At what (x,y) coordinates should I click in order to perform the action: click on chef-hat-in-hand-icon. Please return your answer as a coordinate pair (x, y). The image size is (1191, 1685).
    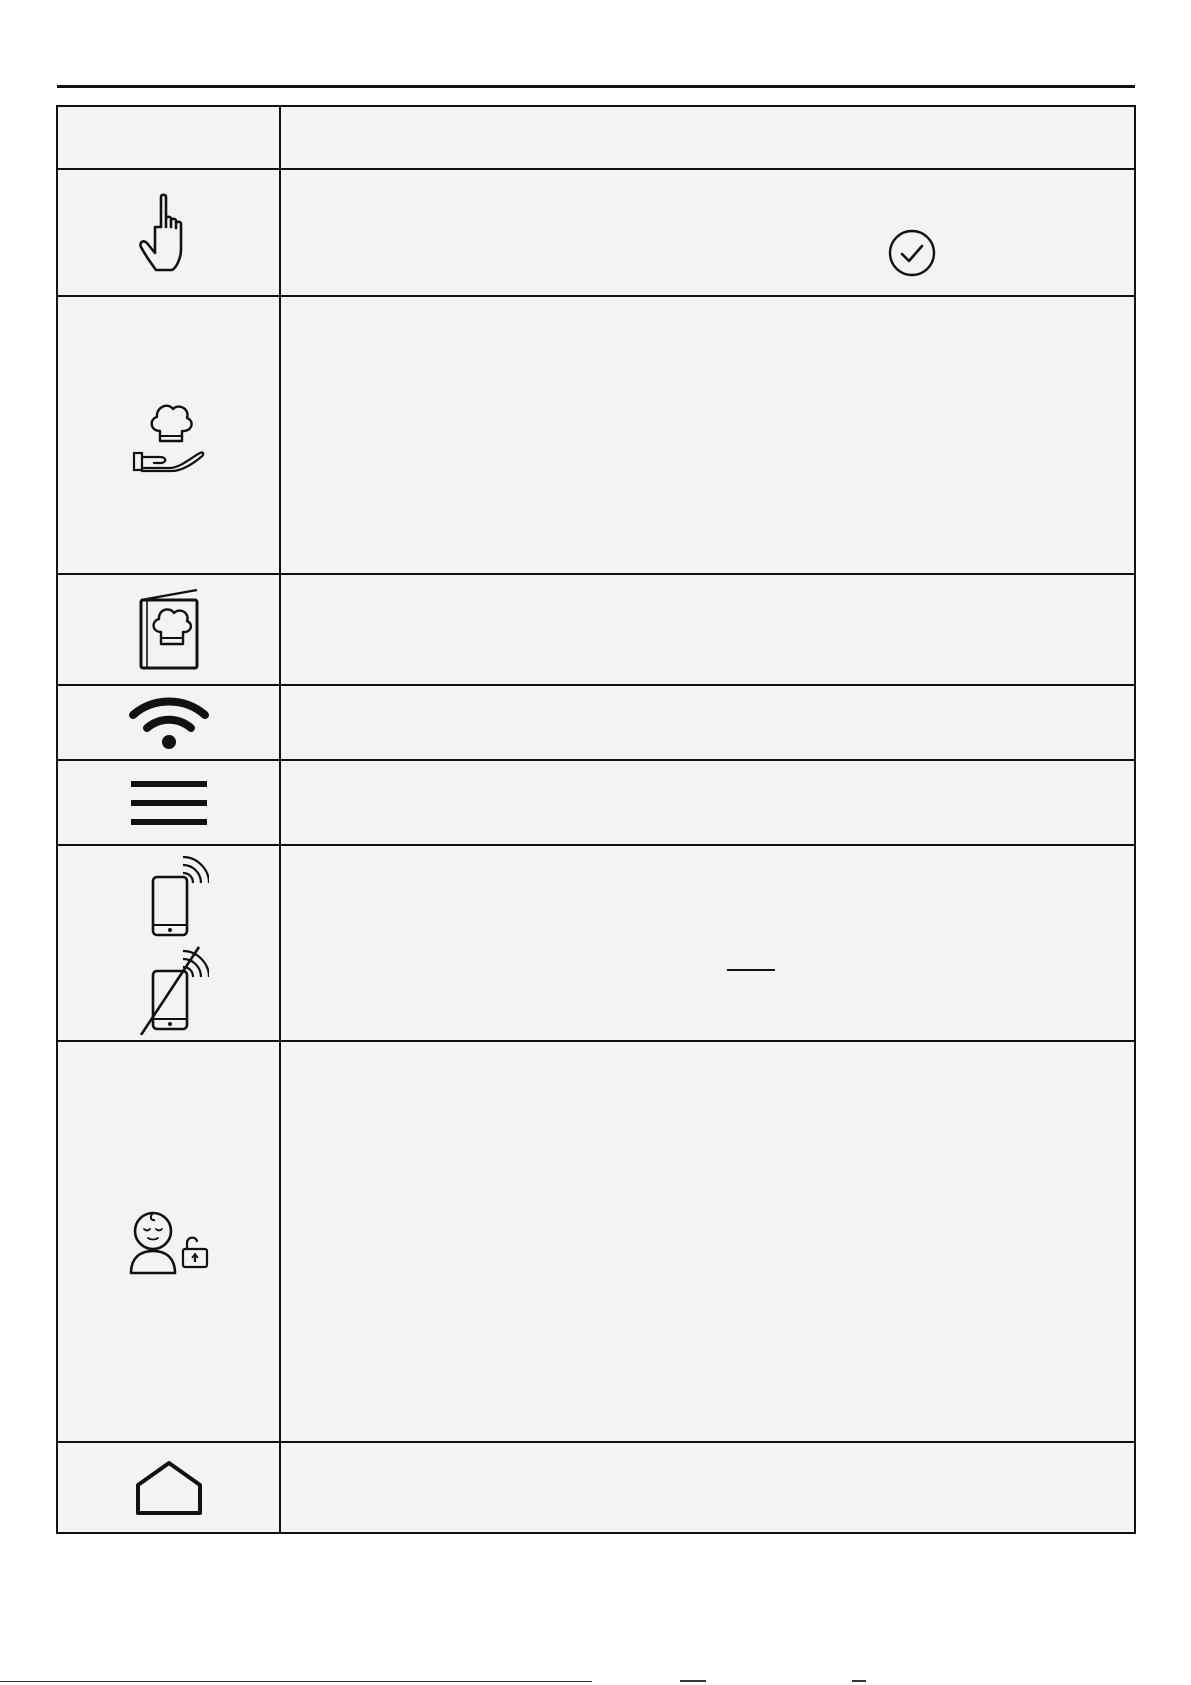
    Looking at the image, I should click on (168, 438).